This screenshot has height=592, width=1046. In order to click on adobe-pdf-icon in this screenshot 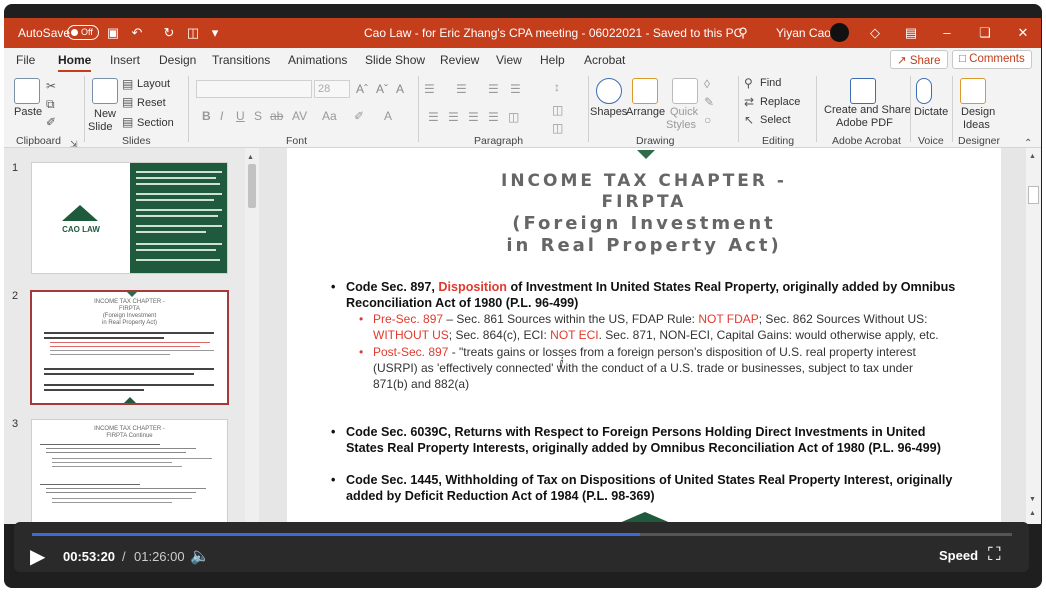, I will do `click(863, 91)`.